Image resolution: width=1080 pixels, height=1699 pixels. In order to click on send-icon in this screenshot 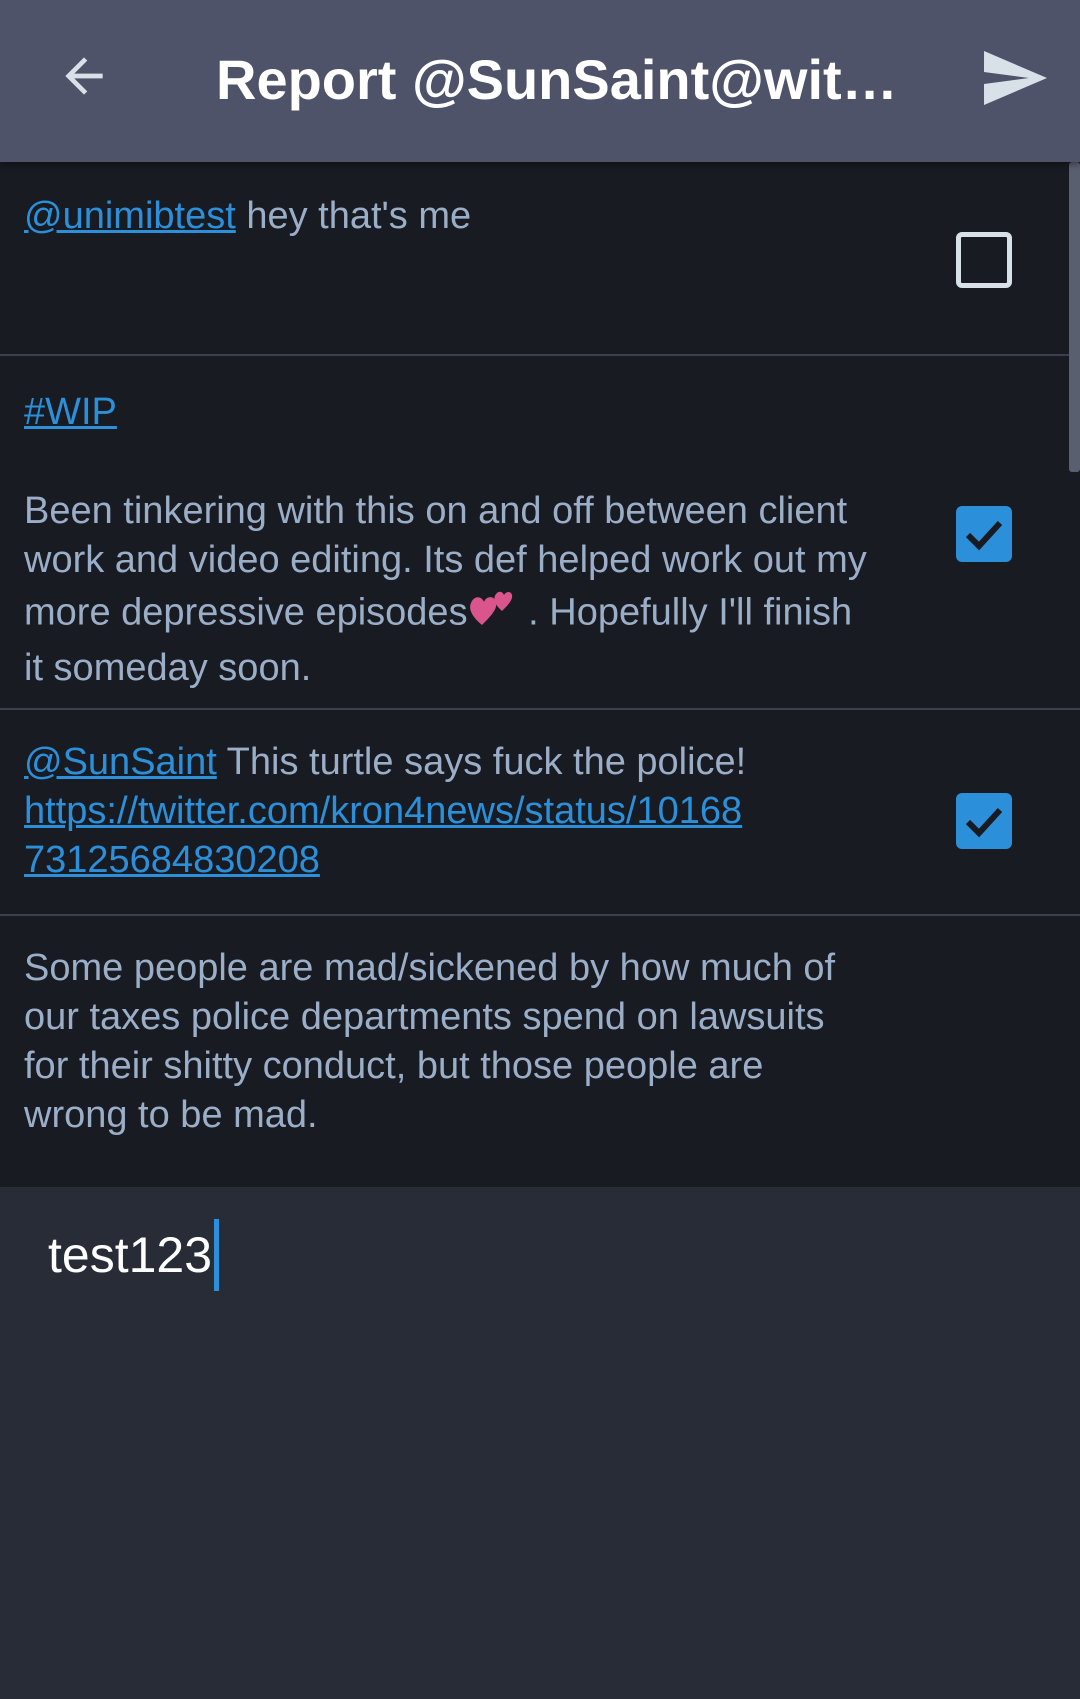, I will do `click(1015, 78)`.